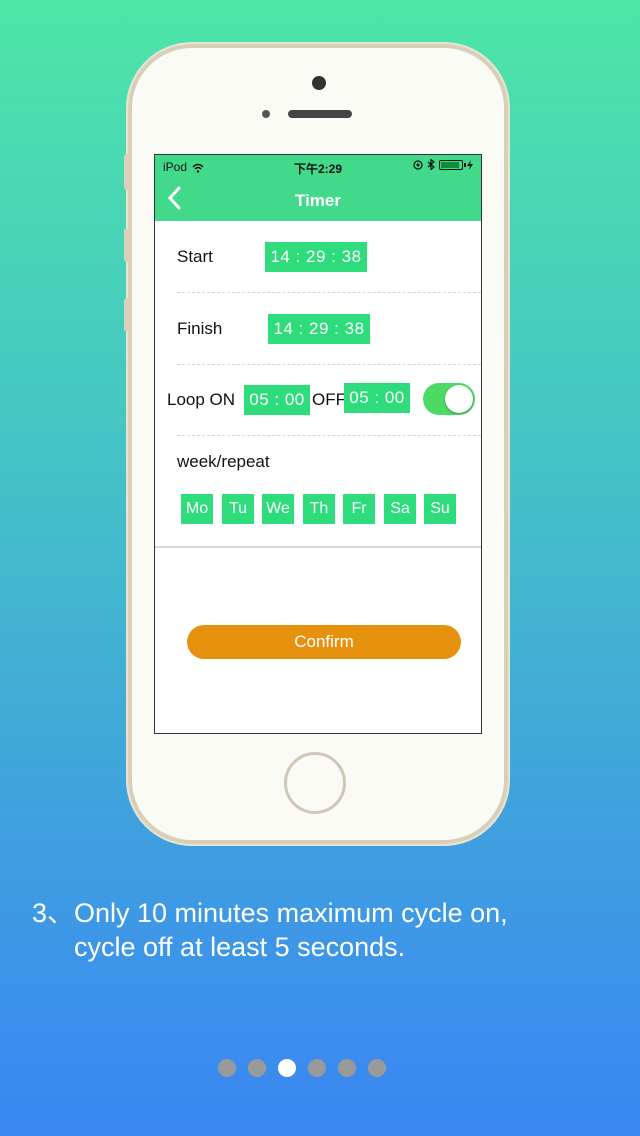  I want to click on day-fr-button: Fr, so click(359, 509).